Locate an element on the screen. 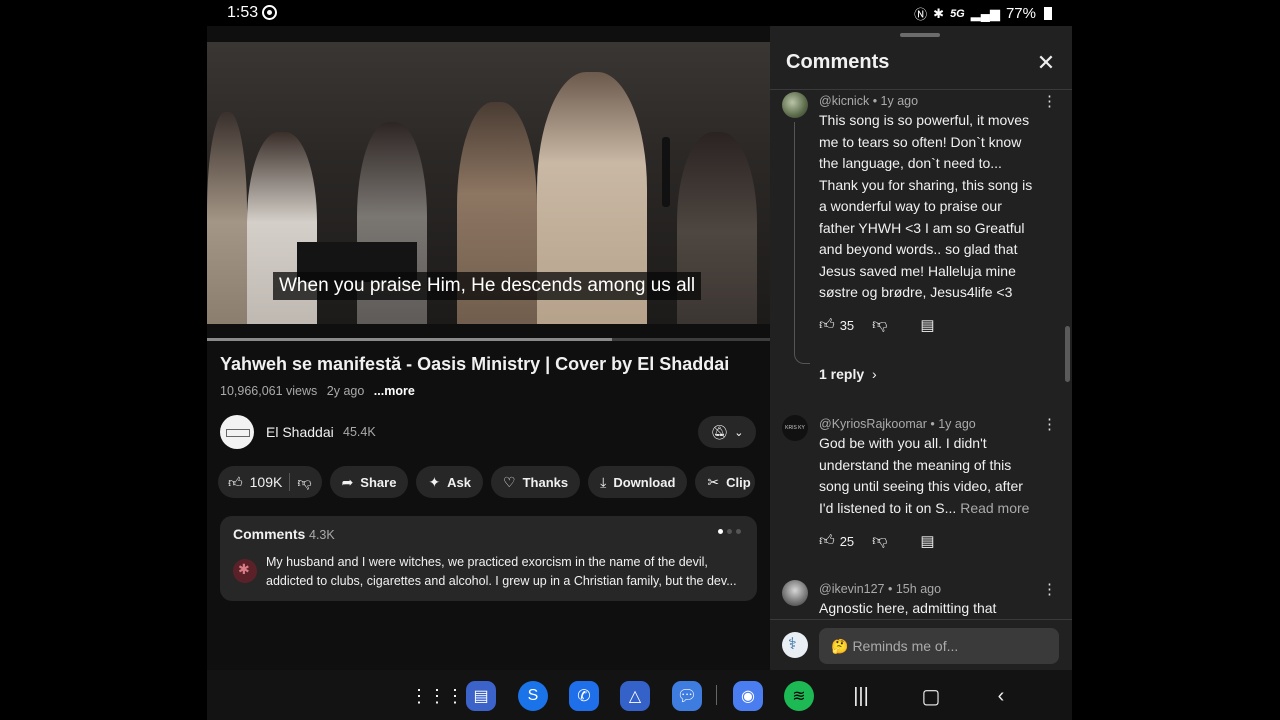 Image resolution: width=1280 pixels, height=720 pixels. sparkle-icon: ✦ is located at coordinates (434, 481).